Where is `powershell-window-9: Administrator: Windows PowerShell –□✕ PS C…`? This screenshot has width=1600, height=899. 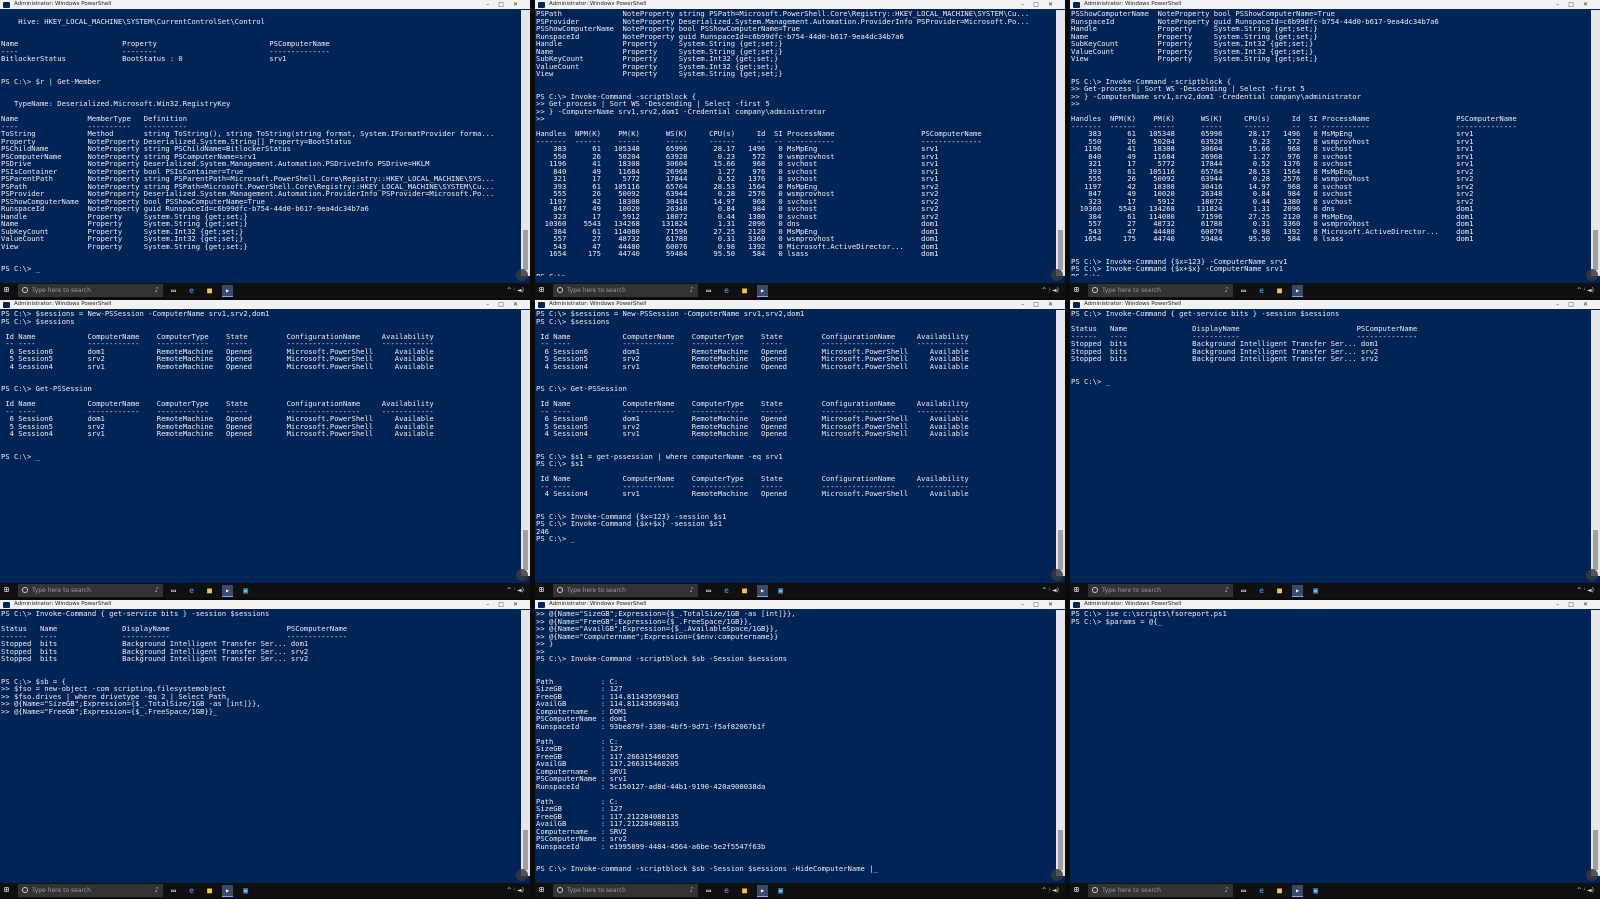
powershell-window-9: Administrator: Windows PowerShell –□✕ PS C… is located at coordinates (1335, 749).